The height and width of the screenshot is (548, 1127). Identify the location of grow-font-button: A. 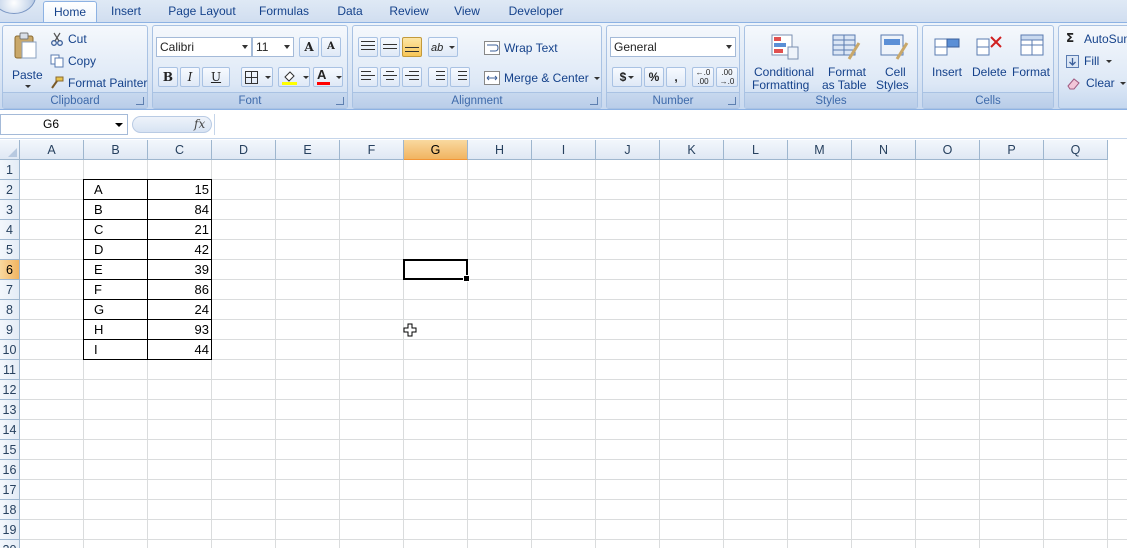
(309, 47).